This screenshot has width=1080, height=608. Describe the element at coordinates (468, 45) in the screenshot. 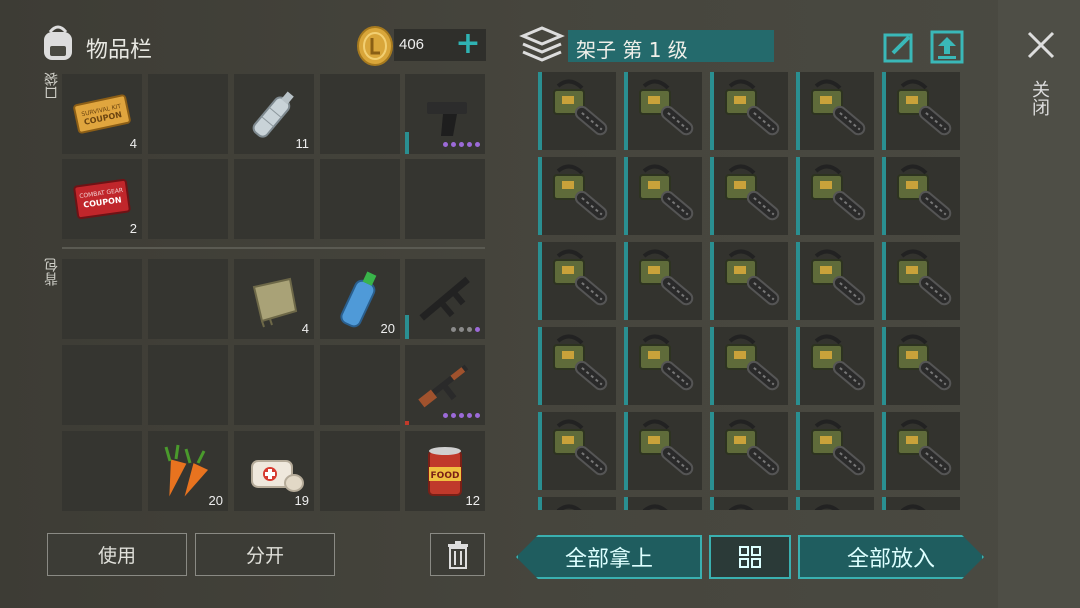

I see `add-coins-button: +` at that location.